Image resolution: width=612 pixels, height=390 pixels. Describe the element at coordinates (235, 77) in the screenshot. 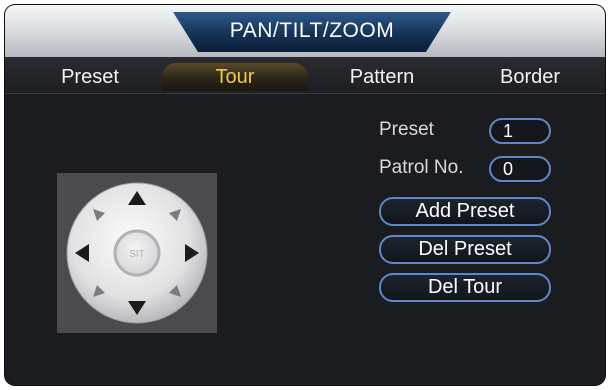

I see `tab-tour: Tour` at that location.